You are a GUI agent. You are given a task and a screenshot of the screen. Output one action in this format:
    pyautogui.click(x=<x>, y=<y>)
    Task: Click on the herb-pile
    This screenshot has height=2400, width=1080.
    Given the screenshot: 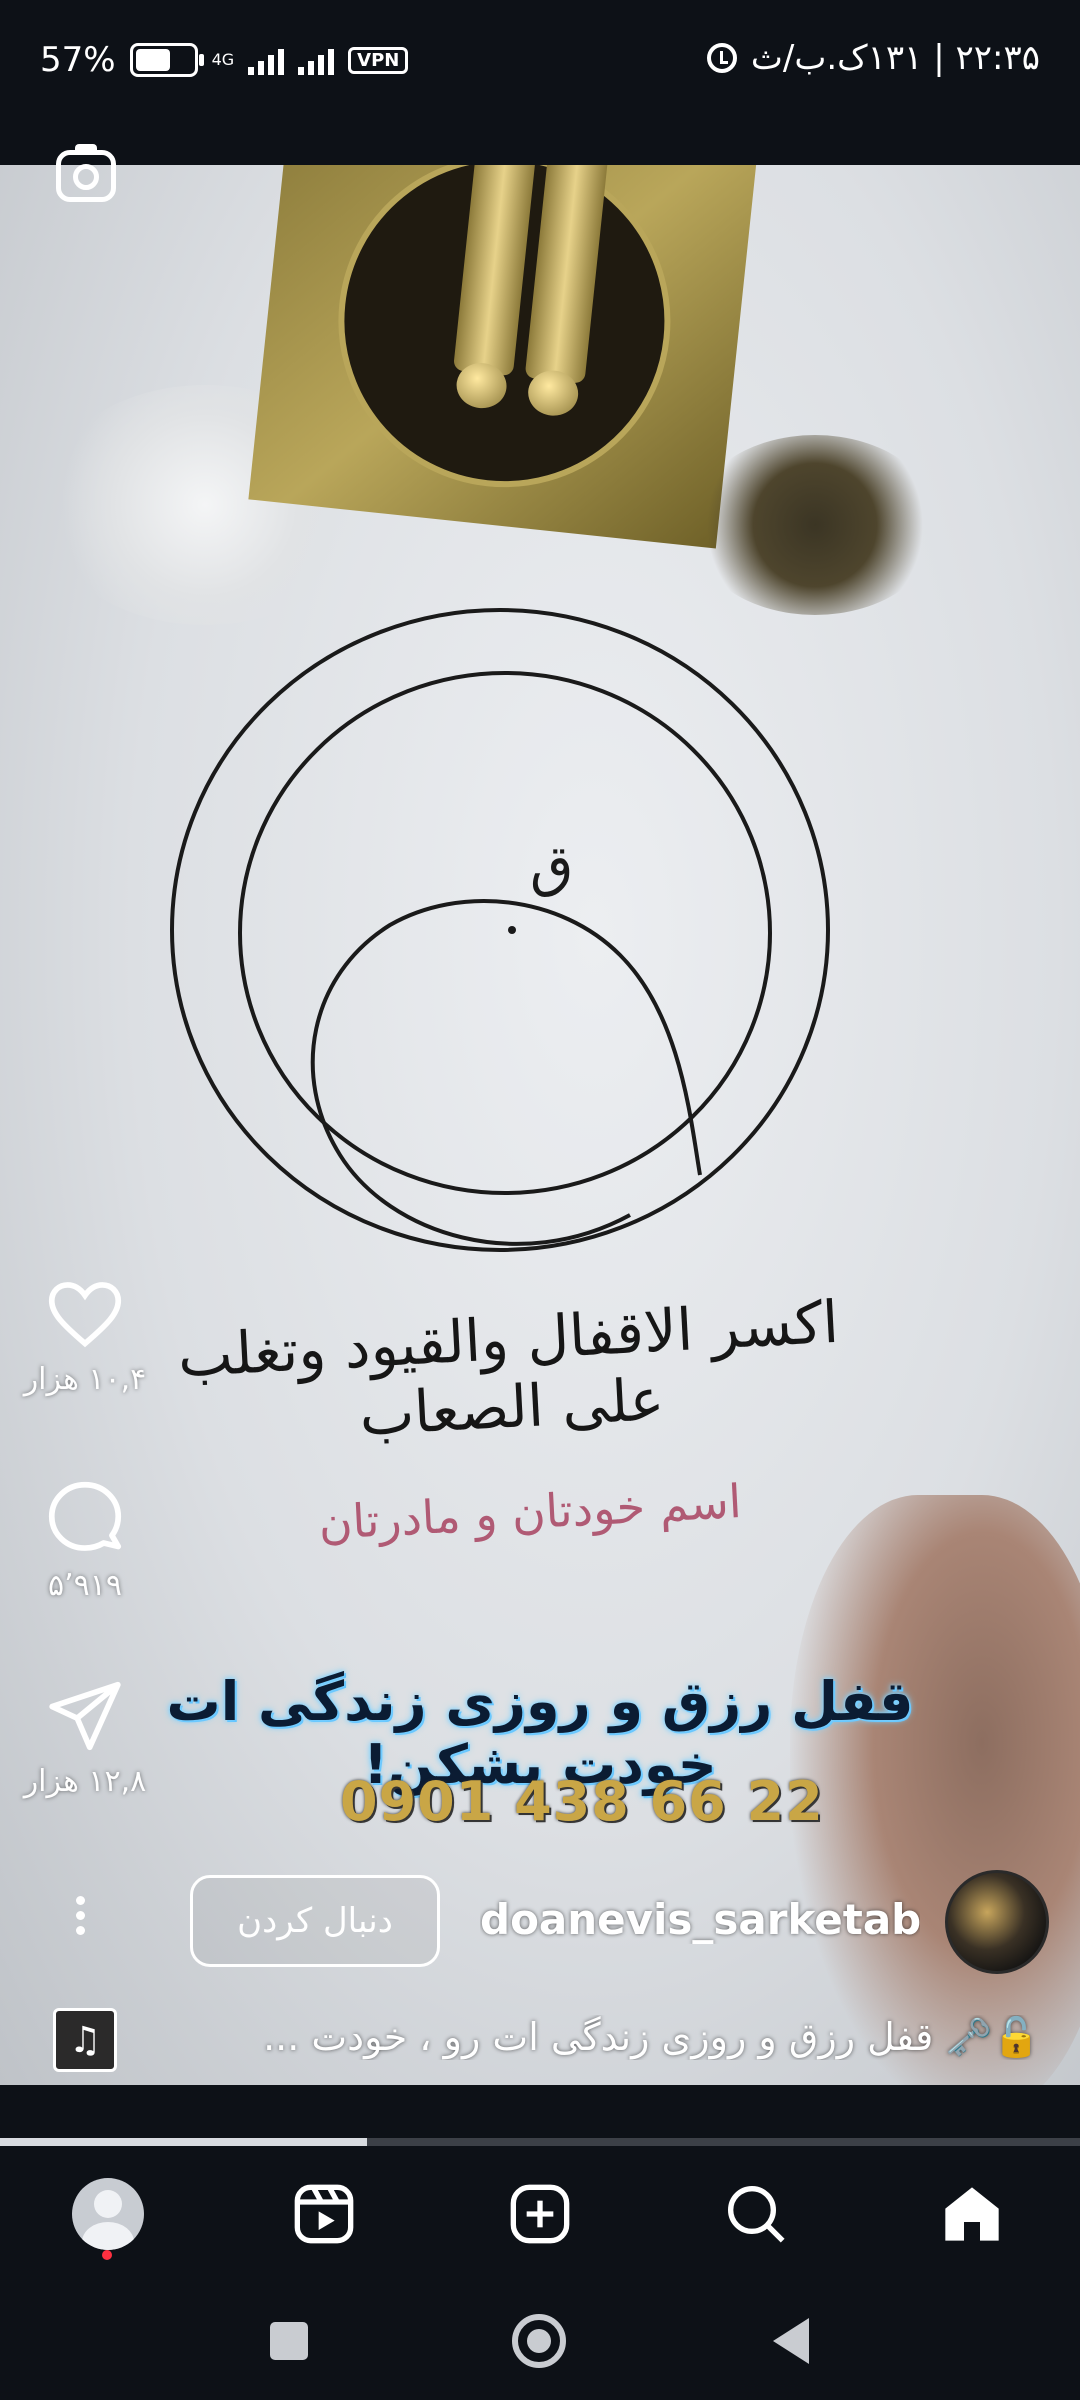 What is the action you would take?
    pyautogui.click(x=815, y=525)
    